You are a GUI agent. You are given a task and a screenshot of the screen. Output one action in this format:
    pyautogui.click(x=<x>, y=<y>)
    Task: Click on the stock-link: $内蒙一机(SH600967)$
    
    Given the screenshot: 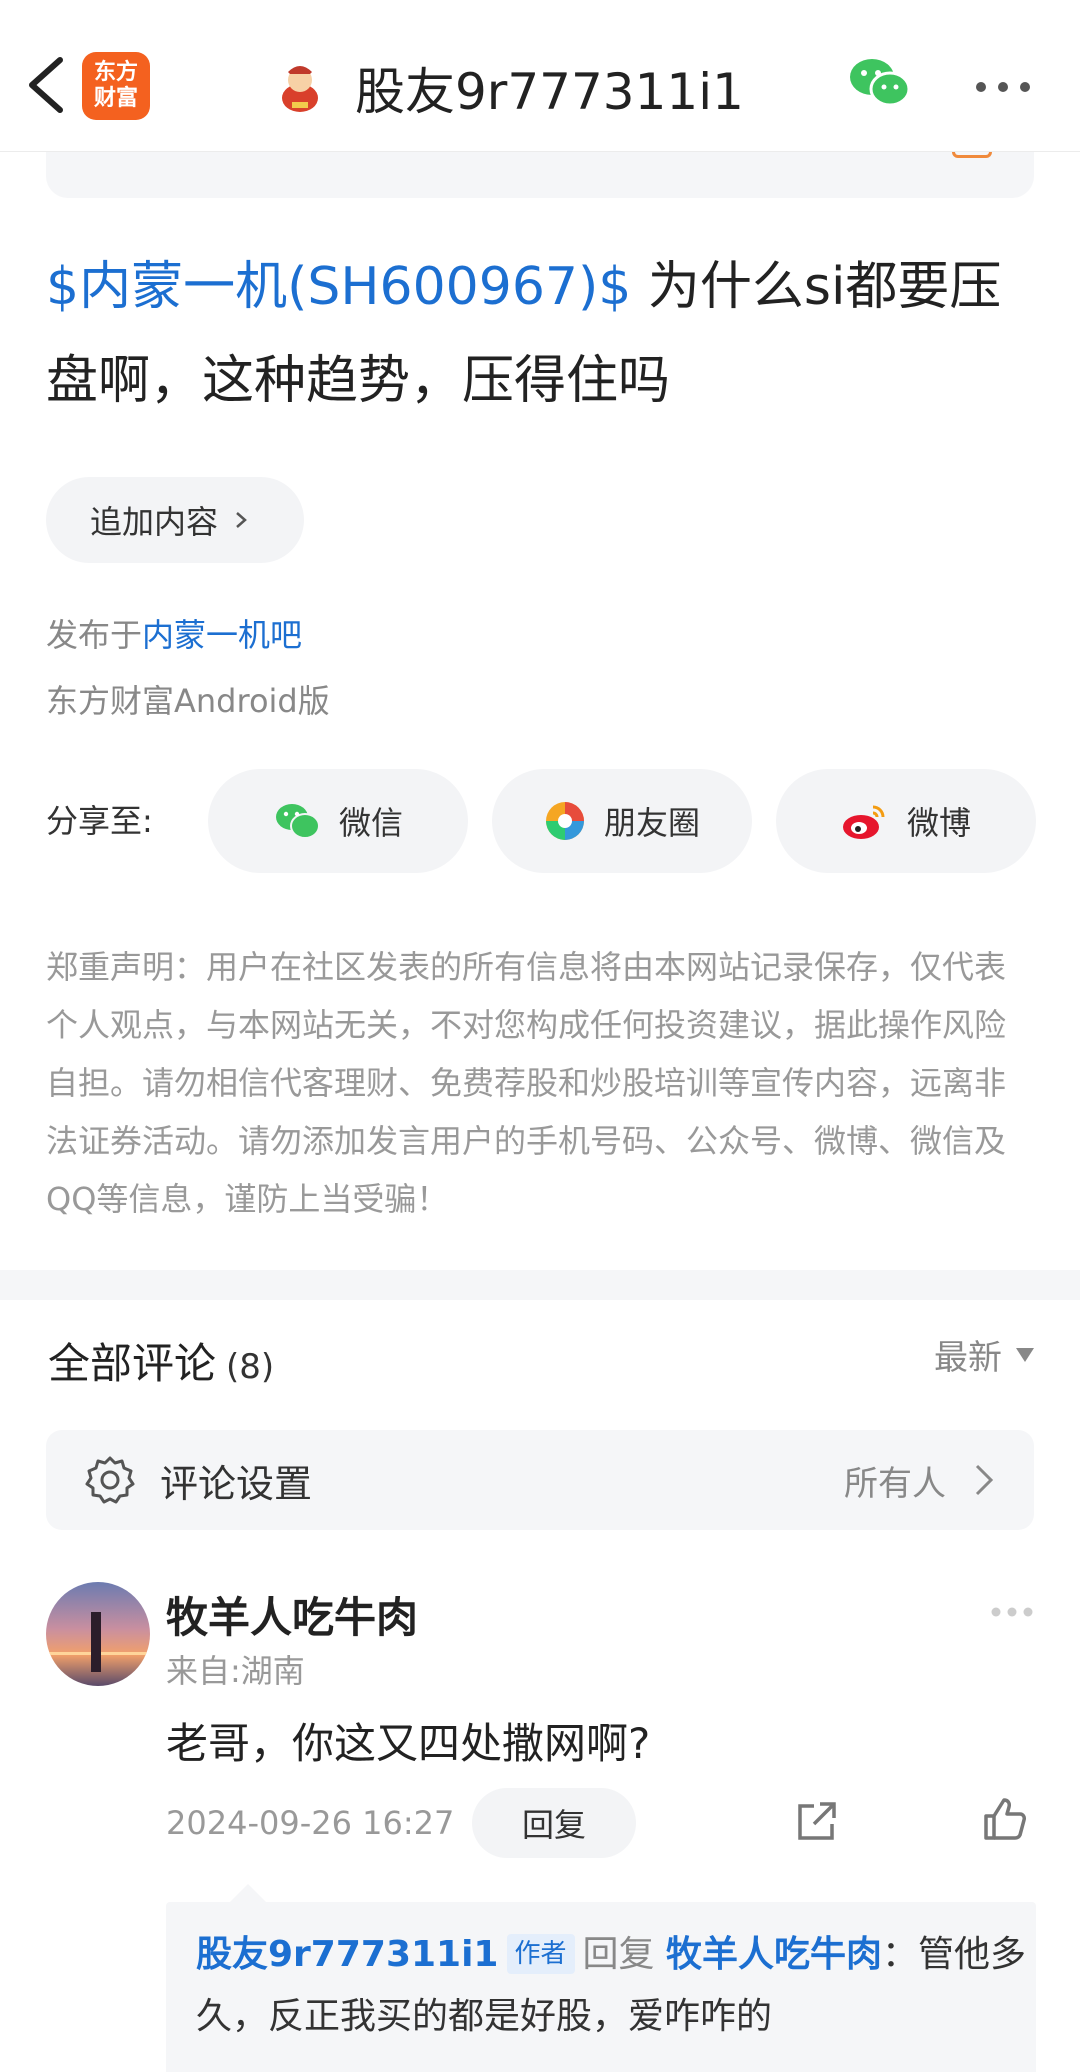 What is the action you would take?
    pyautogui.click(x=338, y=287)
    